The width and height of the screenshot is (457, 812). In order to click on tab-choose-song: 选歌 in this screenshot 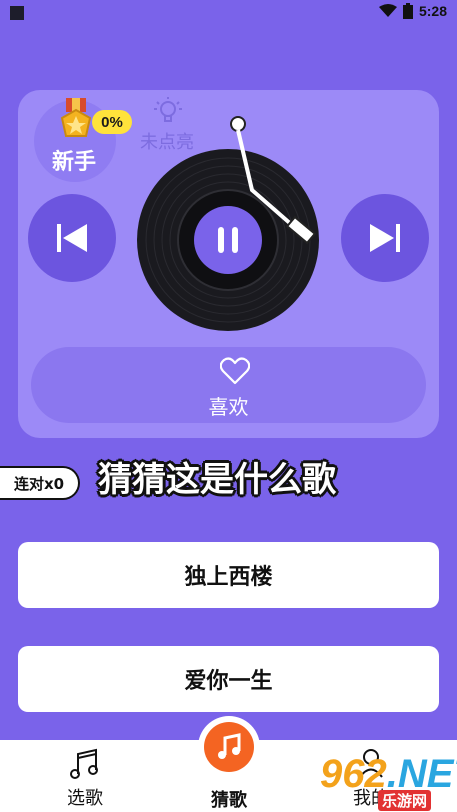, I will do `click(85, 776)`.